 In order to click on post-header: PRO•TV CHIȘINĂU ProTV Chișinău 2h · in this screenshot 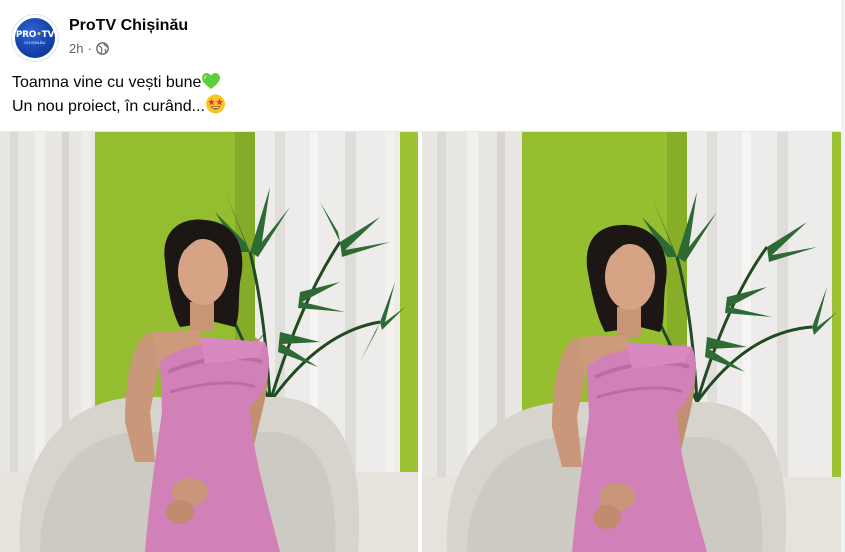, I will do `click(421, 38)`.